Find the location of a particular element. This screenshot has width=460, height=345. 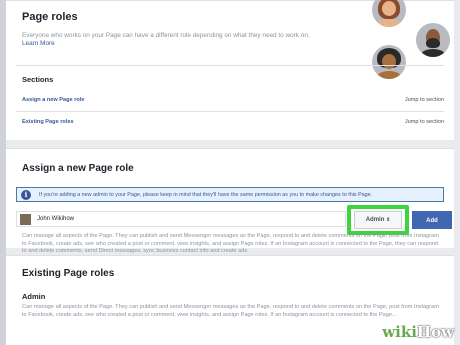

sections-title: Sections is located at coordinates (38, 79).